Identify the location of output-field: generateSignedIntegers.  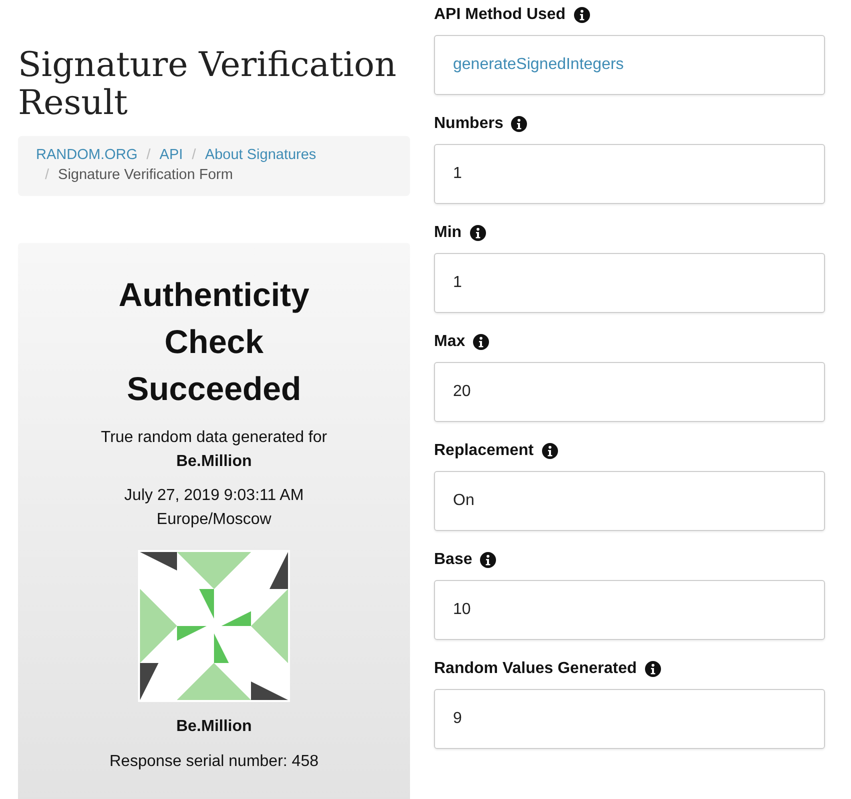
(629, 65).